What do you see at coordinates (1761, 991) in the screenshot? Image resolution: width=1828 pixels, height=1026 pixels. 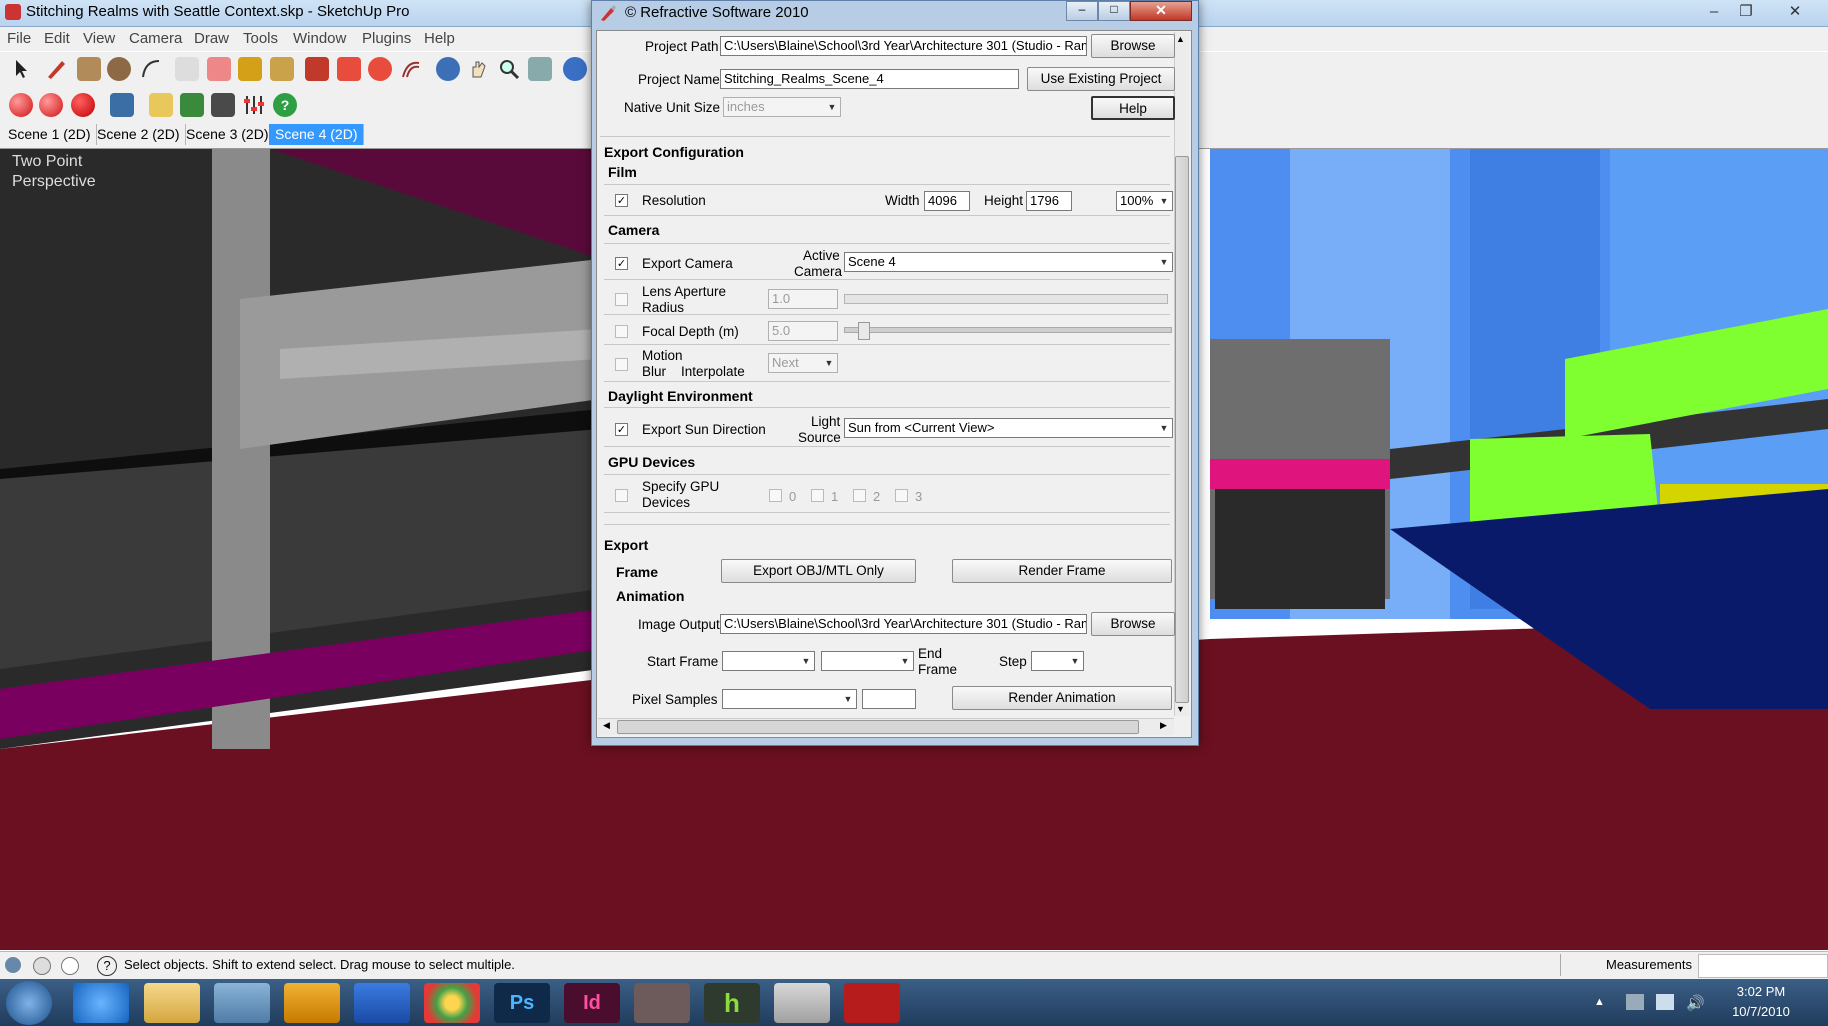 I see `clock-time: 3:02 PM` at bounding box center [1761, 991].